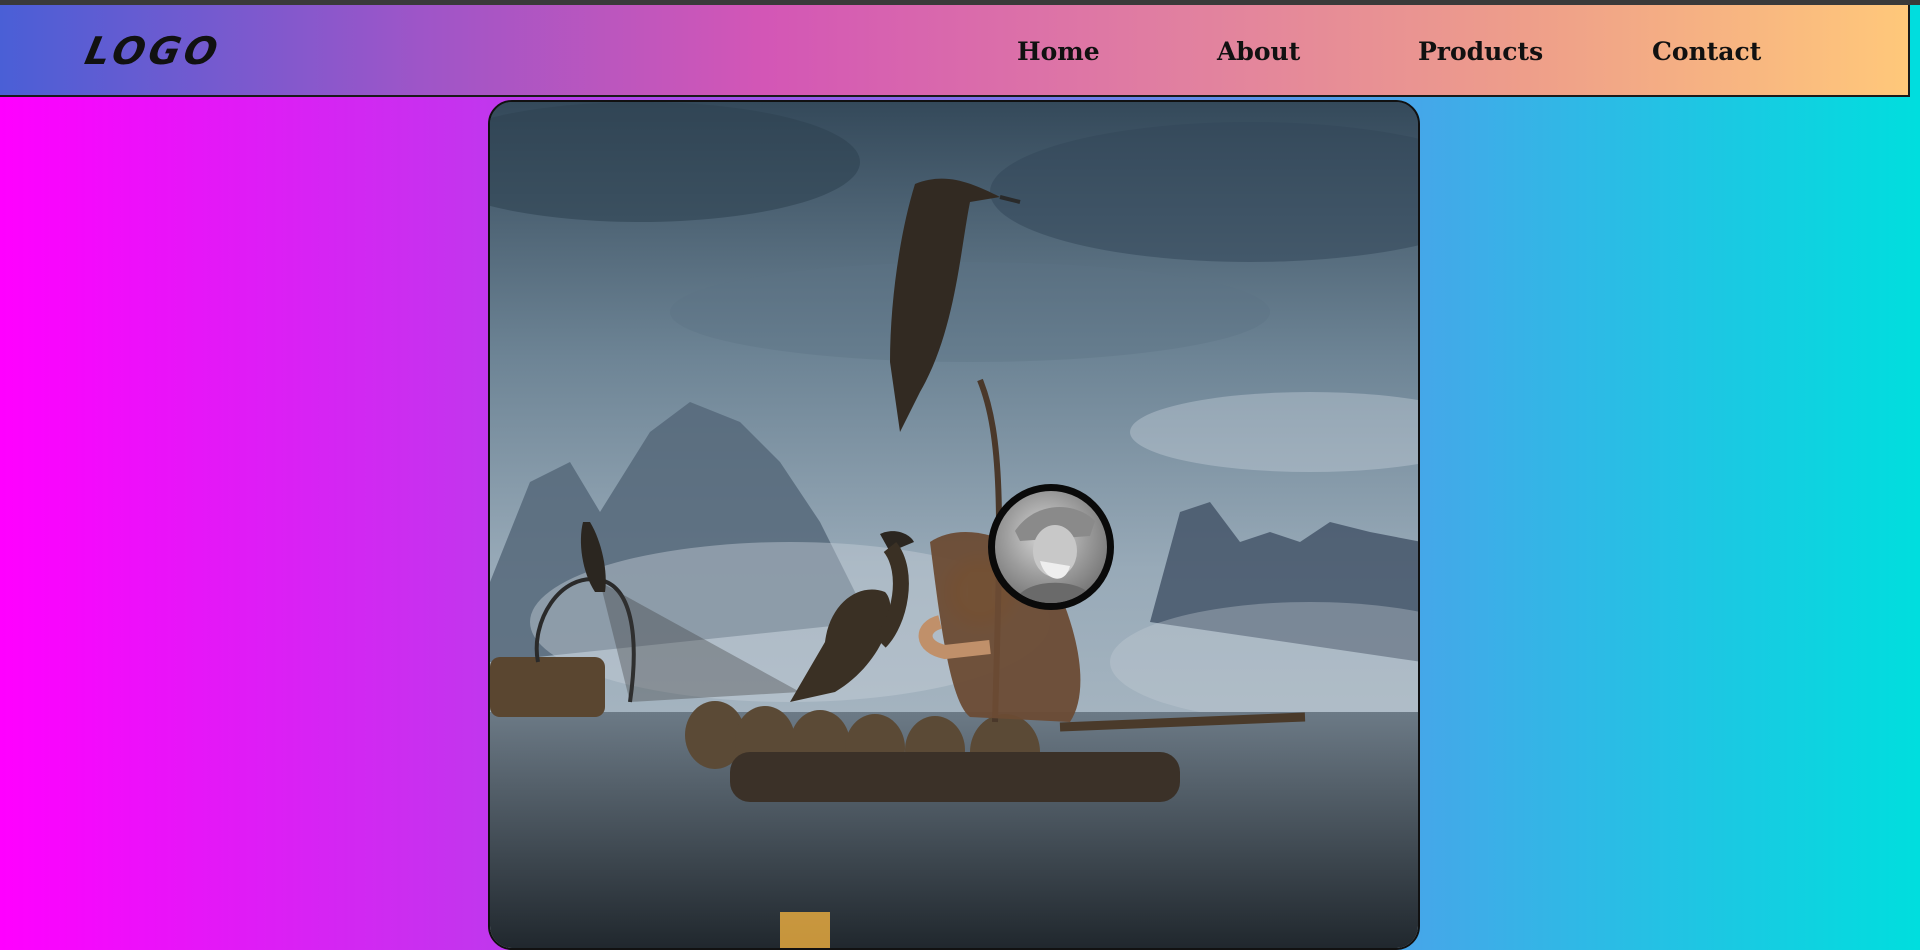 The image size is (1920, 950). Describe the element at coordinates (954, 57) in the screenshot. I see `nav-links: Home About Products Contact` at that location.